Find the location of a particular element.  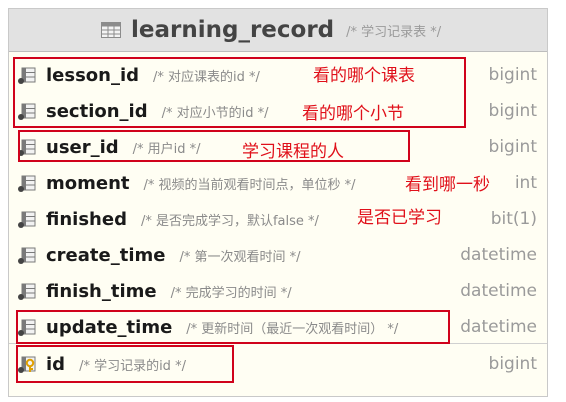

highlight-id is located at coordinates (125, 364).